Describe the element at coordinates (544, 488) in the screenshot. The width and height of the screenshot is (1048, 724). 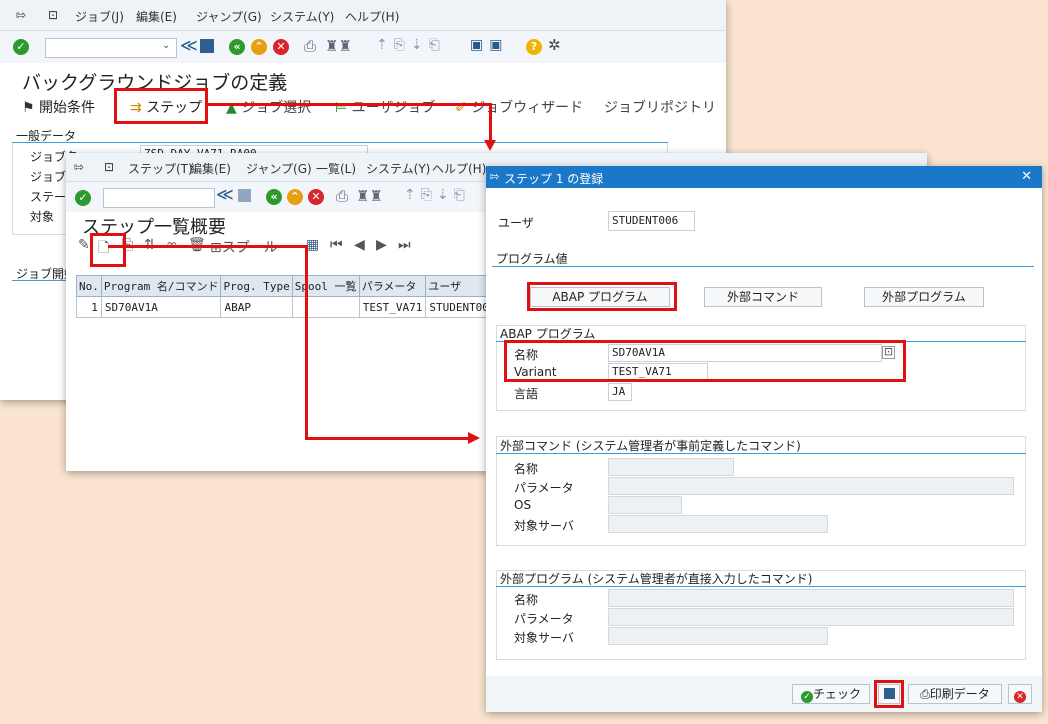
I see `extcmd-param-label: パラメータ` at that location.